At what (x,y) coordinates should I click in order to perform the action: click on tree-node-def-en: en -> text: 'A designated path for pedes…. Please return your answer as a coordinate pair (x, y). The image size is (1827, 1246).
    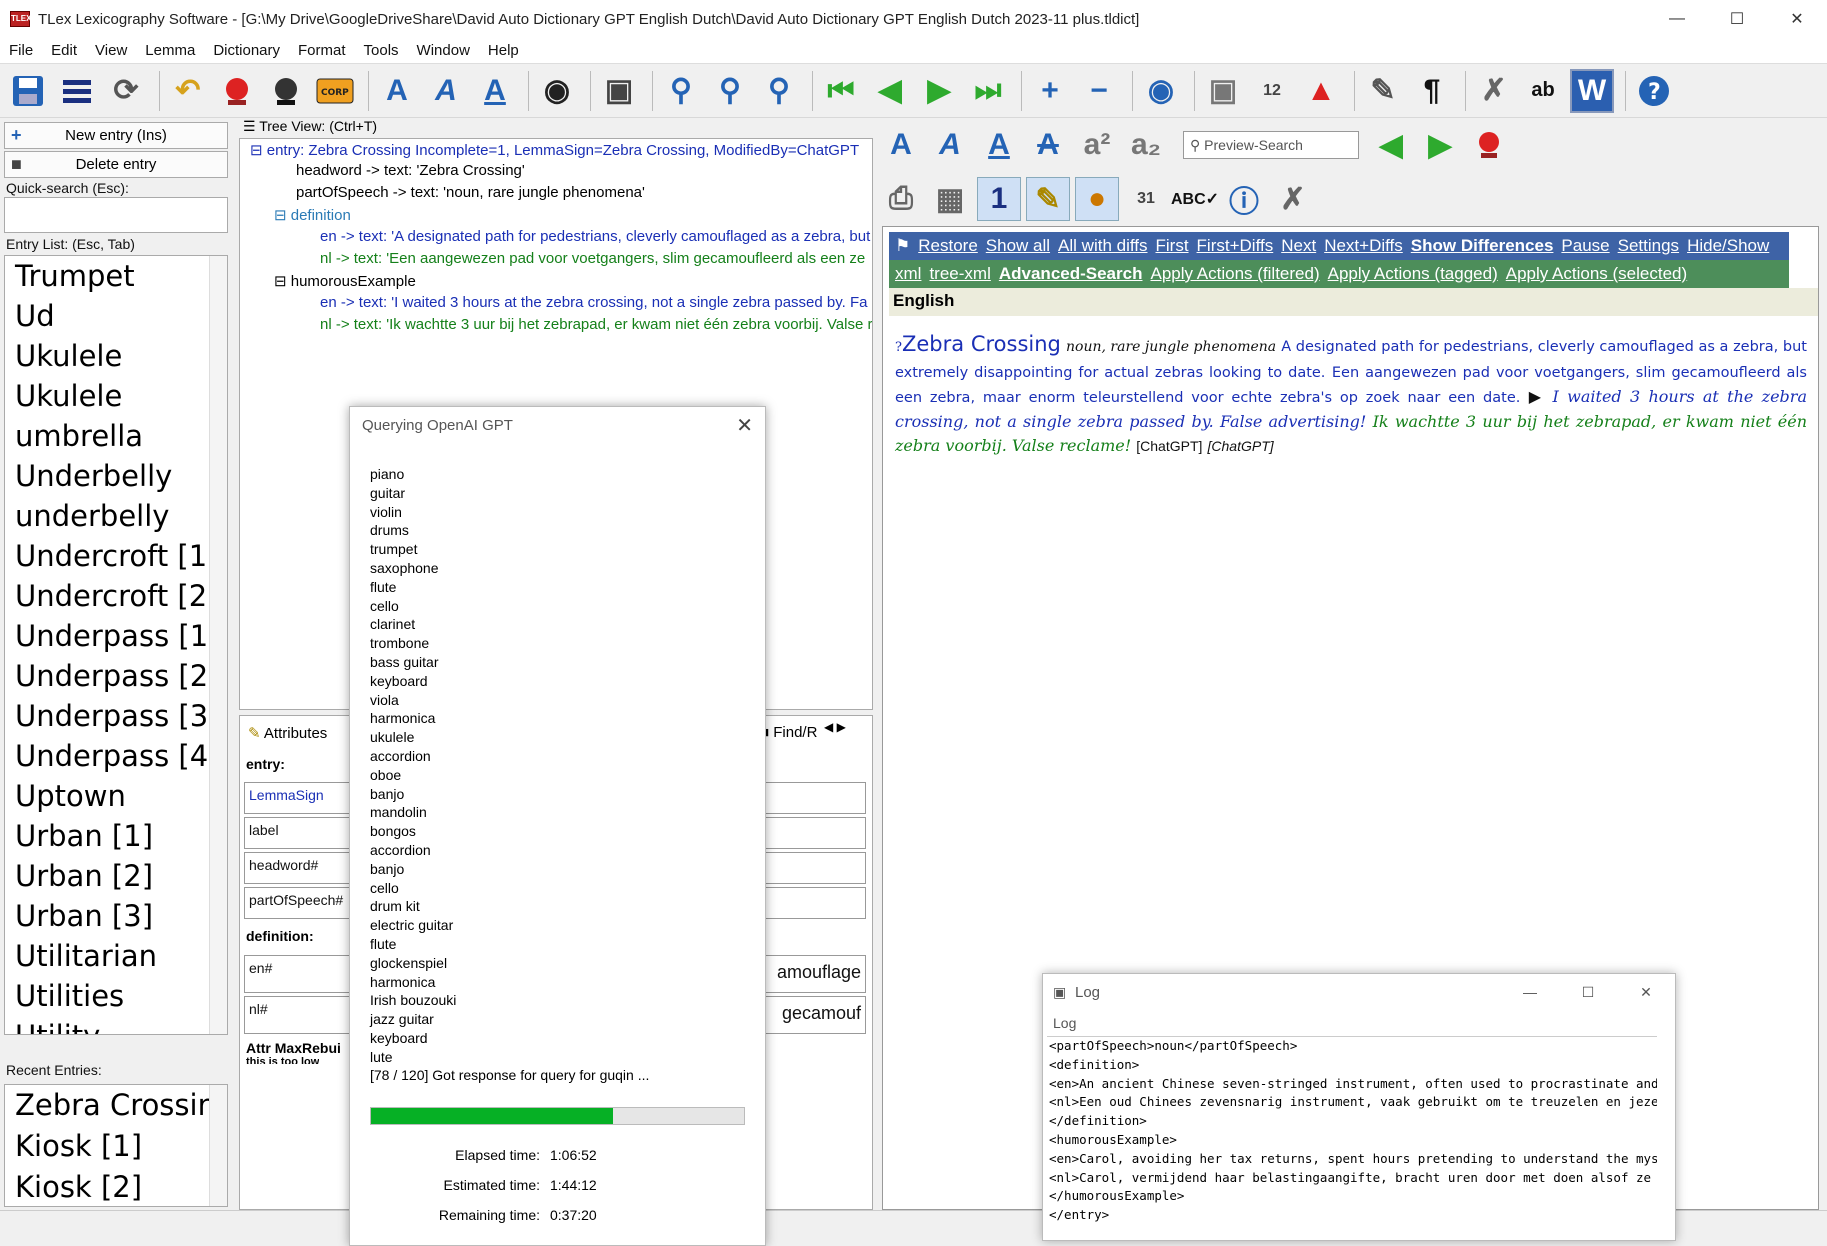
    Looking at the image, I should click on (595, 236).